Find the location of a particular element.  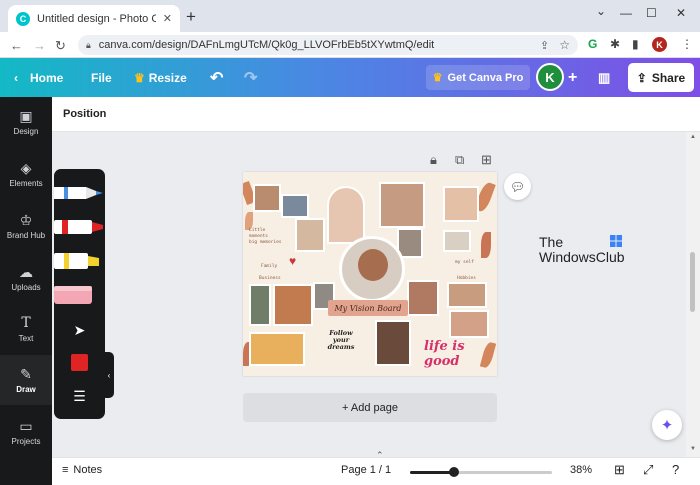

watermark-line: WindowsClub is located at coordinates (582, 257).